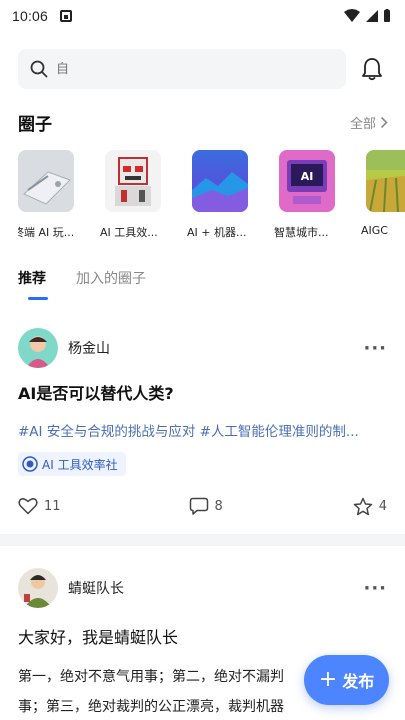 The height and width of the screenshot is (720, 405). What do you see at coordinates (35, 125) in the screenshot?
I see `circles-title: 圈子` at bounding box center [35, 125].